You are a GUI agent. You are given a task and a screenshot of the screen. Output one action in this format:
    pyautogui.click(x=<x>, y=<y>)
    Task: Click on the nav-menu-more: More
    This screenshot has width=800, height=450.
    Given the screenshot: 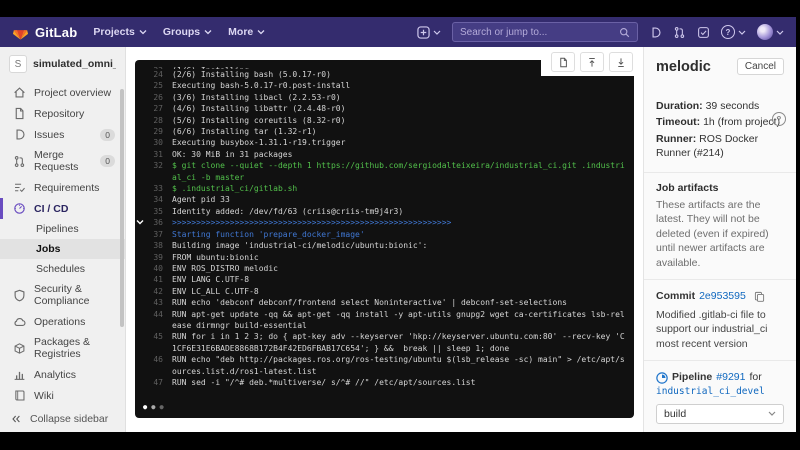 What is the action you would take?
    pyautogui.click(x=246, y=32)
    